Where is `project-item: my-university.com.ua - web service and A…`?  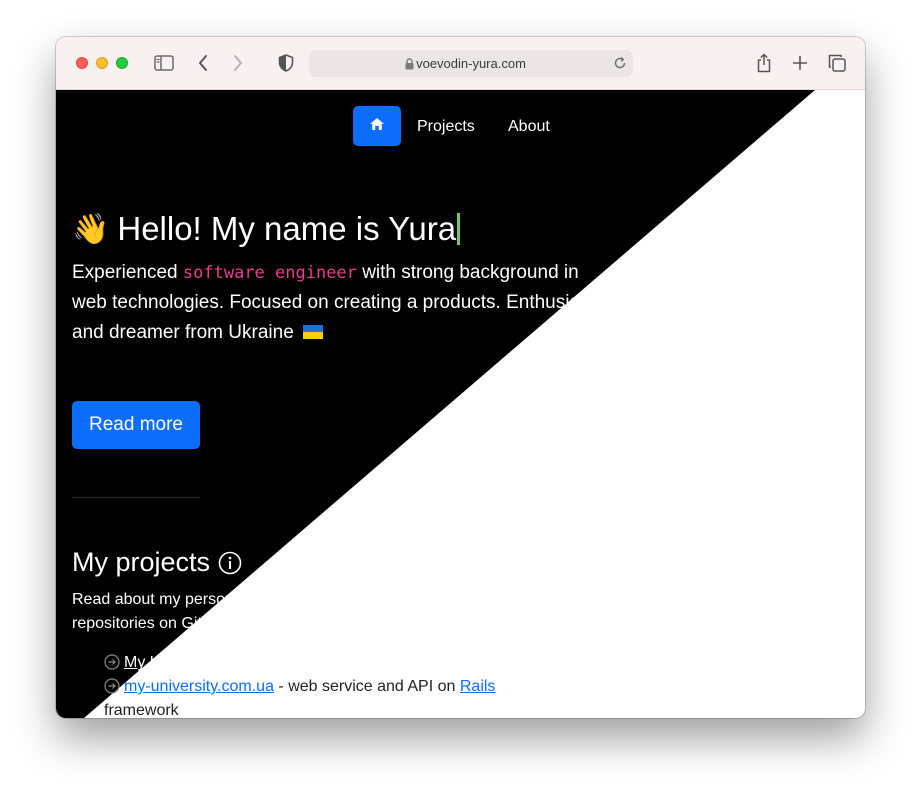 project-item: my-university.com.ua - web service and A… is located at coordinates (299, 688).